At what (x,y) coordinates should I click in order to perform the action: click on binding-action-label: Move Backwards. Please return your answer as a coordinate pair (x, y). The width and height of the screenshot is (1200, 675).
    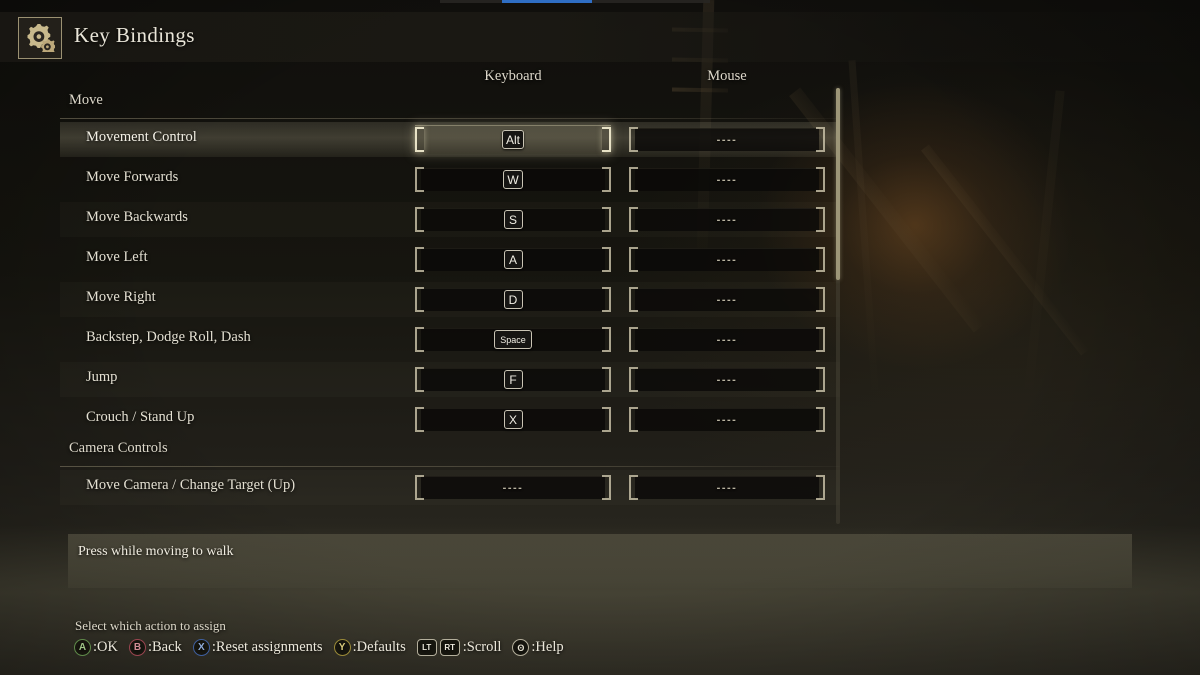
    Looking at the image, I should click on (137, 217).